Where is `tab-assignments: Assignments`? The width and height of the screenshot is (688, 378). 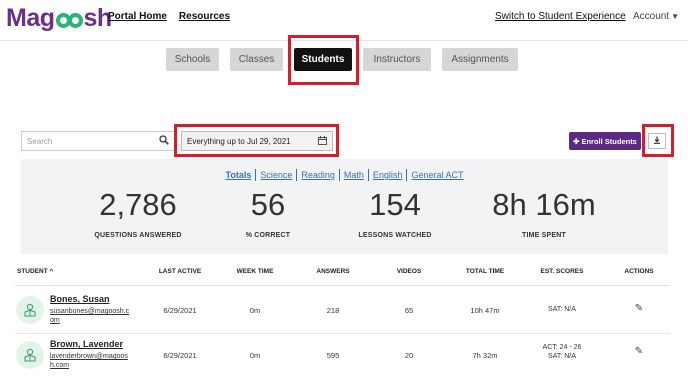 tab-assignments: Assignments is located at coordinates (480, 59).